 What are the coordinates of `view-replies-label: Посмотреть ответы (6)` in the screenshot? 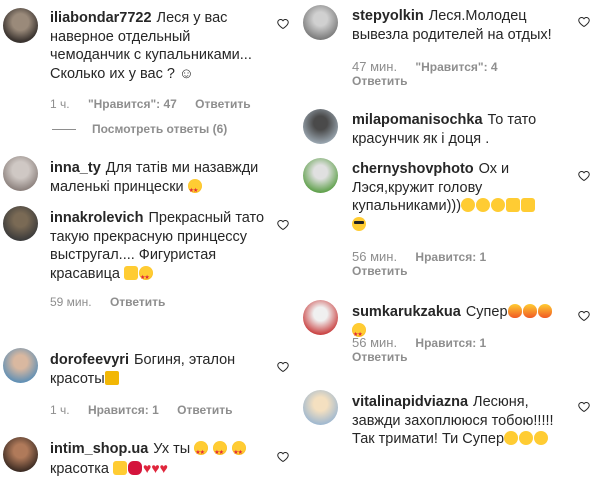 It's located at (160, 129).